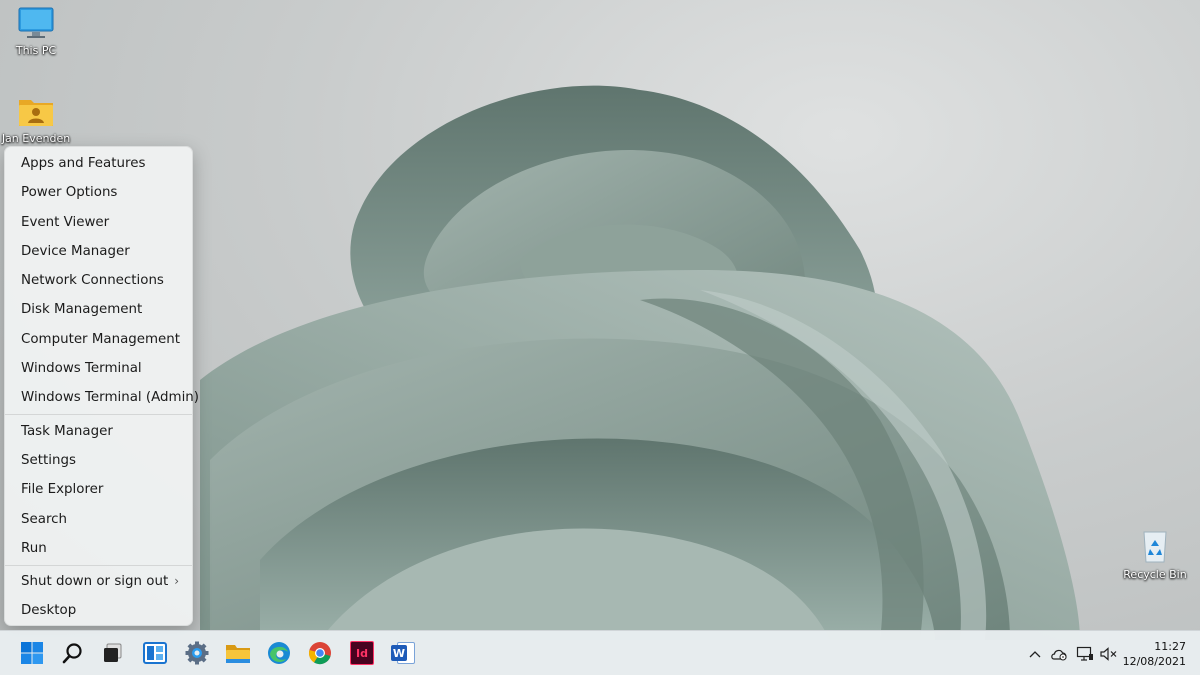 Image resolution: width=1200 pixels, height=675 pixels. Describe the element at coordinates (65, 222) in the screenshot. I see `menu-item-label: Event Viewer` at that location.